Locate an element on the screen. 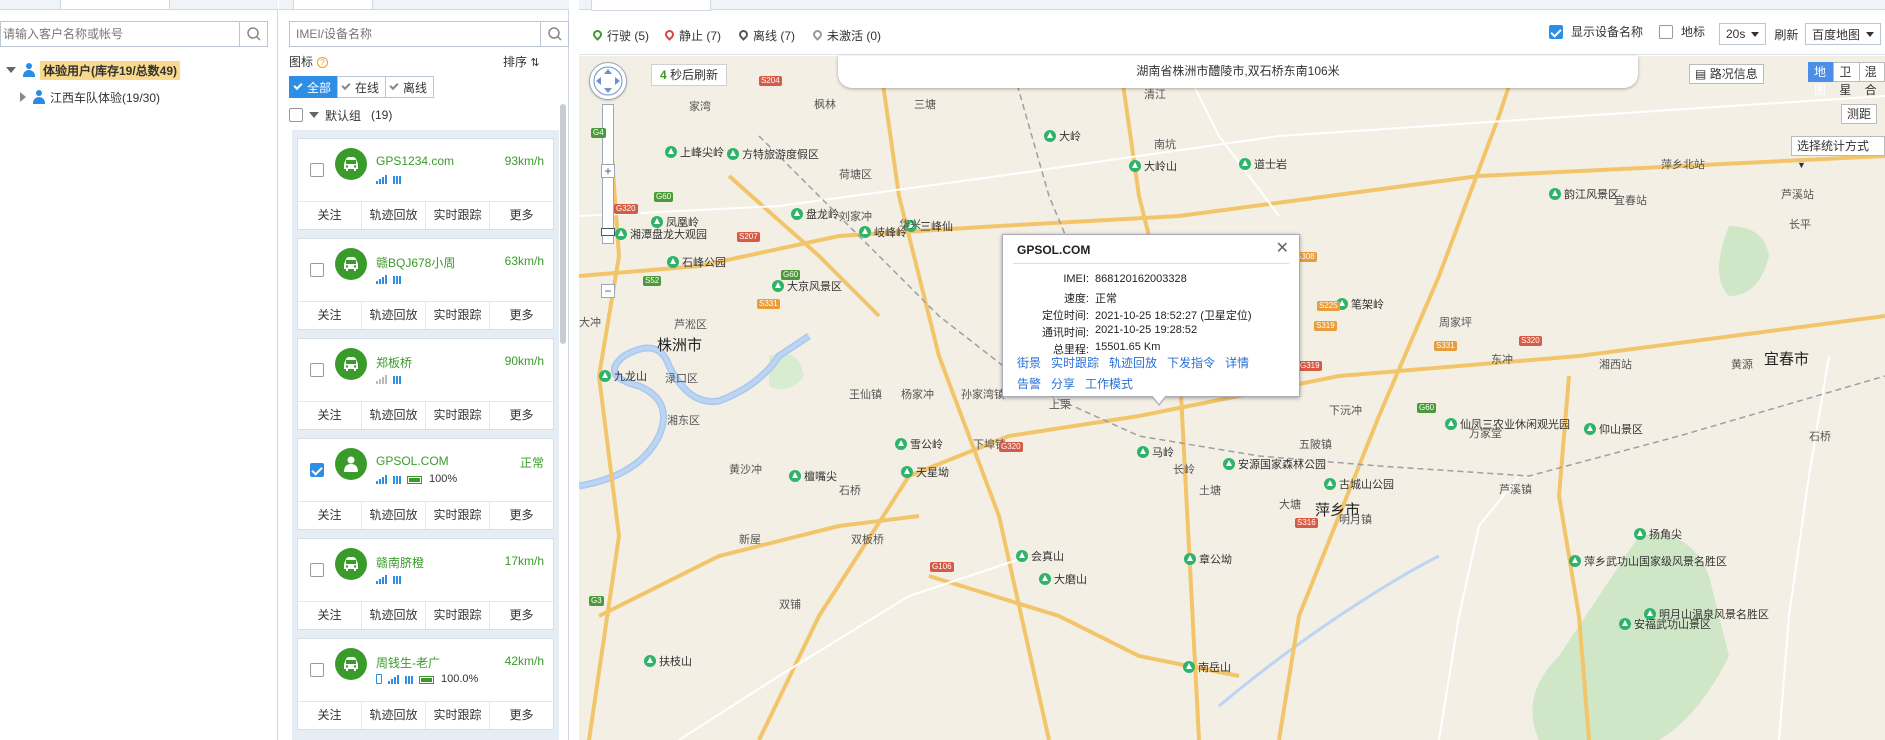 The image size is (1885, 740). device-card: 赣南脐橙 17km/h 关注 轨迹回放 实时跟踪 更多 is located at coordinates (425, 584).